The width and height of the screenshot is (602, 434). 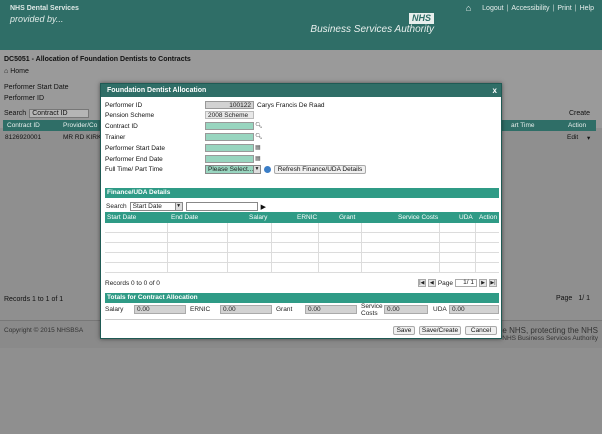 I want to click on last-page-icon: ▶|, so click(x=493, y=283).